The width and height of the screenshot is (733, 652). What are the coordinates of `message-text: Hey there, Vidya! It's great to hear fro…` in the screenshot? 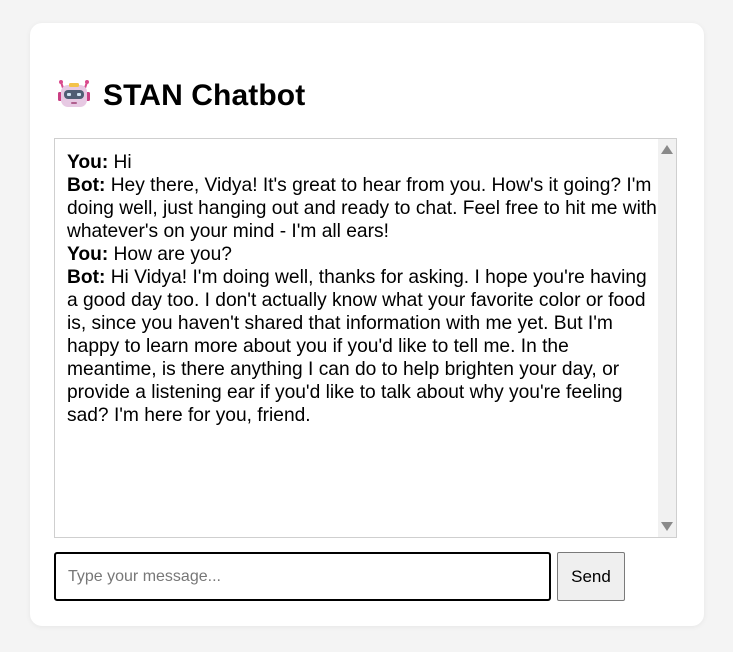 It's located at (362, 208).